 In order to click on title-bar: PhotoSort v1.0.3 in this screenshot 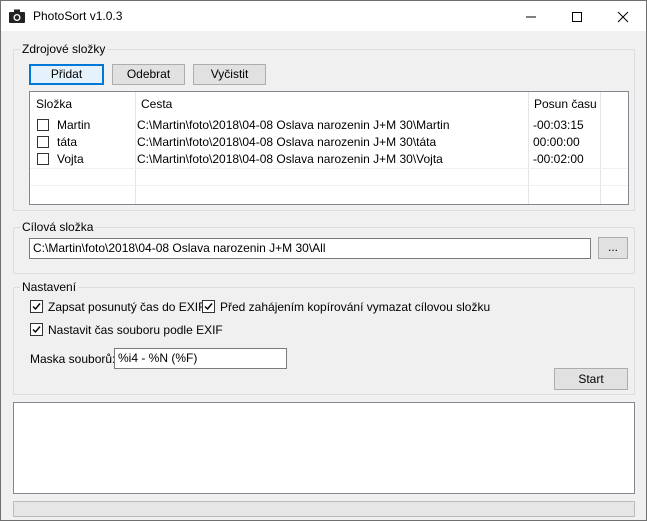, I will do `click(323, 16)`.